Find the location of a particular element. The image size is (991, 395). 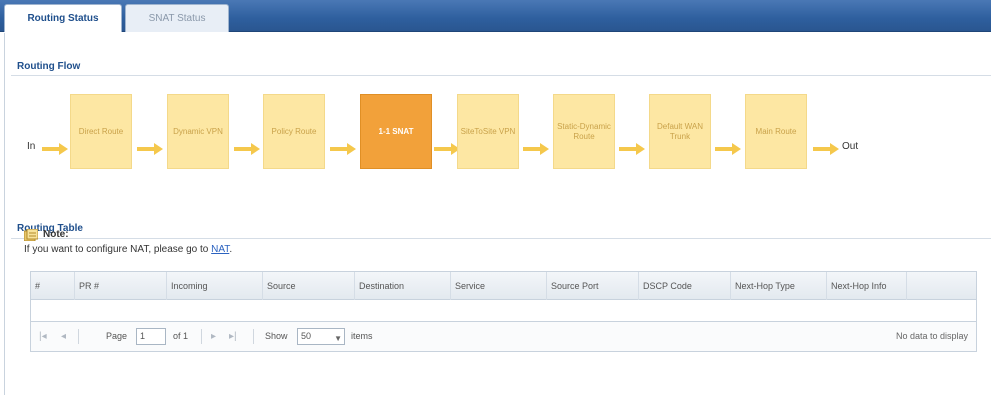

column-header-source: Source is located at coordinates (309, 286).